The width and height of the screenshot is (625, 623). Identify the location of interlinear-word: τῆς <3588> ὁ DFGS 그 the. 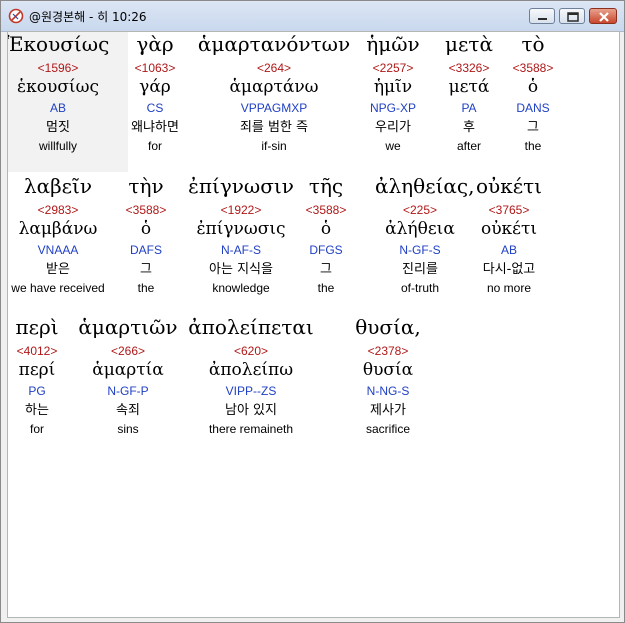
(326, 238).